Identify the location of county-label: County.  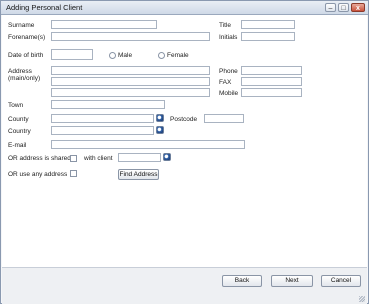
(18, 119).